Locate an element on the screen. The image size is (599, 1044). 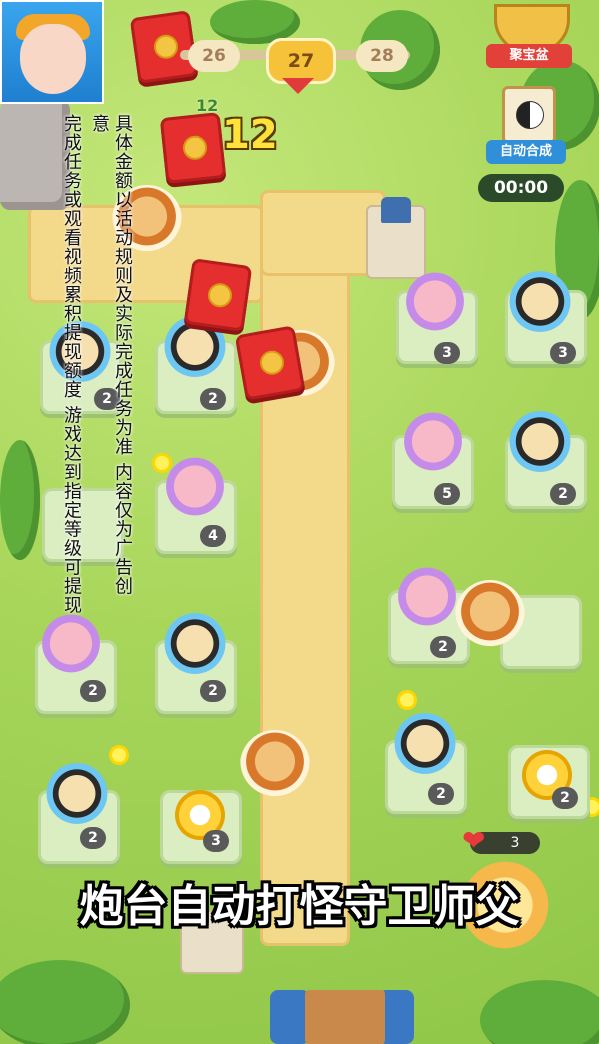
stone-lantern is located at coordinates (396, 238).